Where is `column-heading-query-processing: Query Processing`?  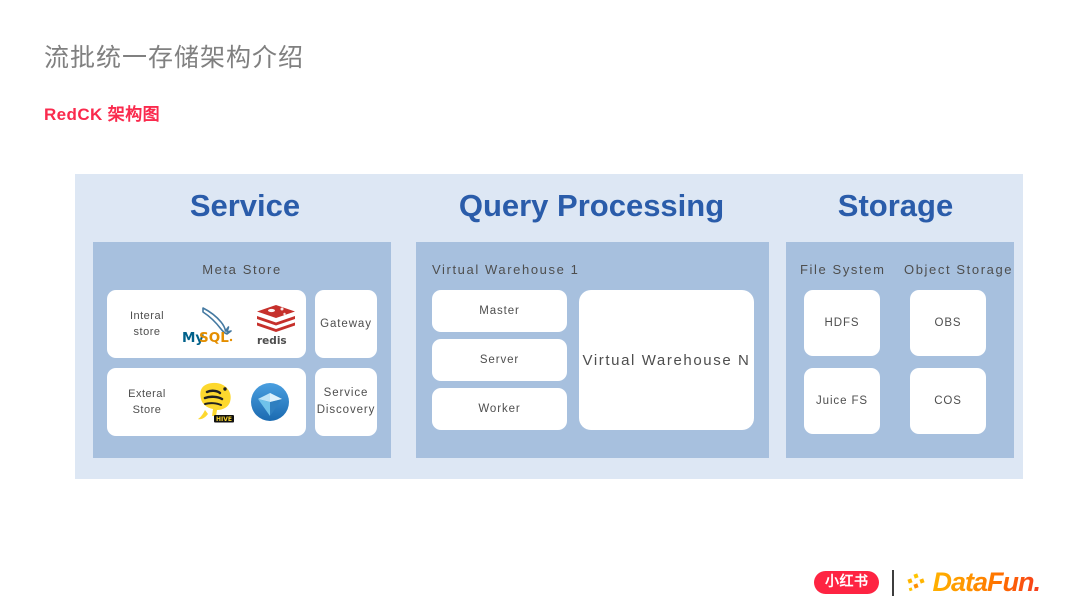 column-heading-query-processing: Query Processing is located at coordinates (591, 205).